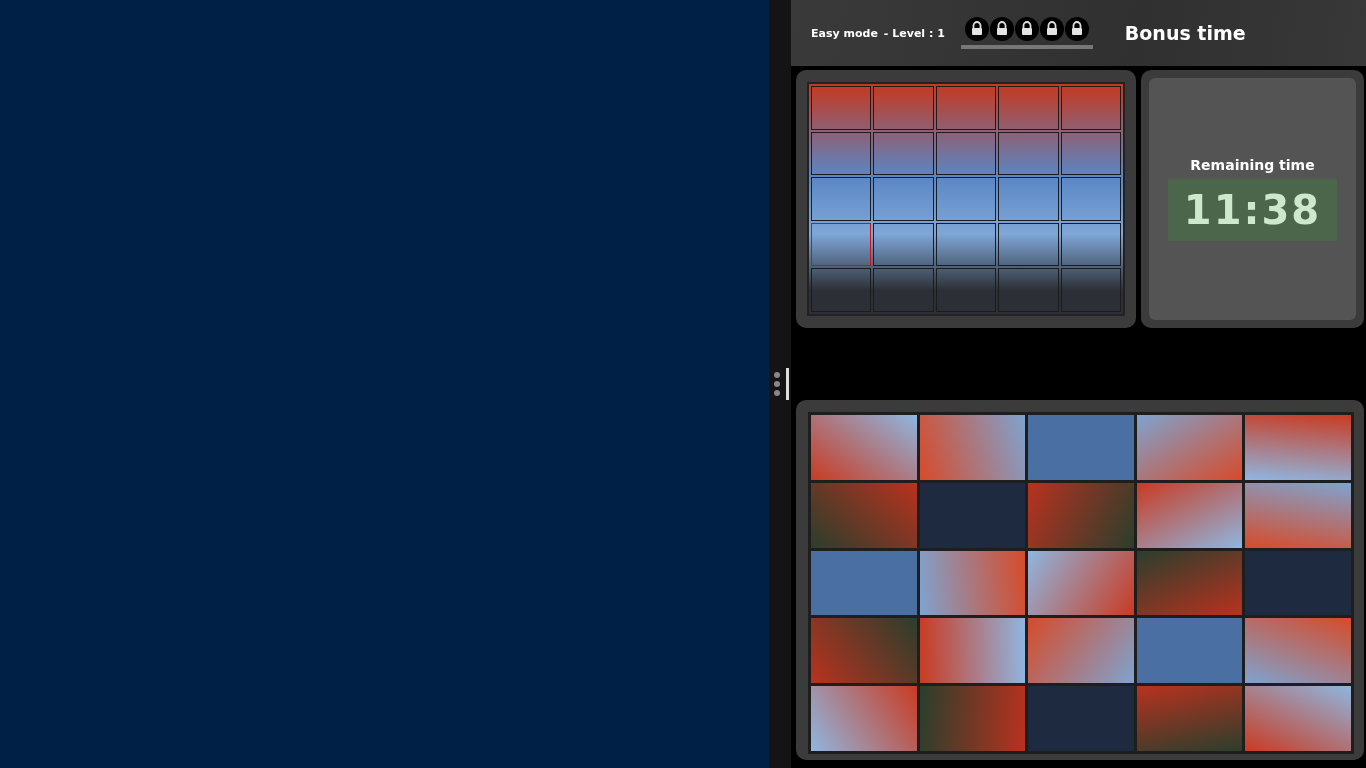 This screenshot has height=768, width=1366. What do you see at coordinates (1252, 210) in the screenshot?
I see `timer-display: 11:38` at bounding box center [1252, 210].